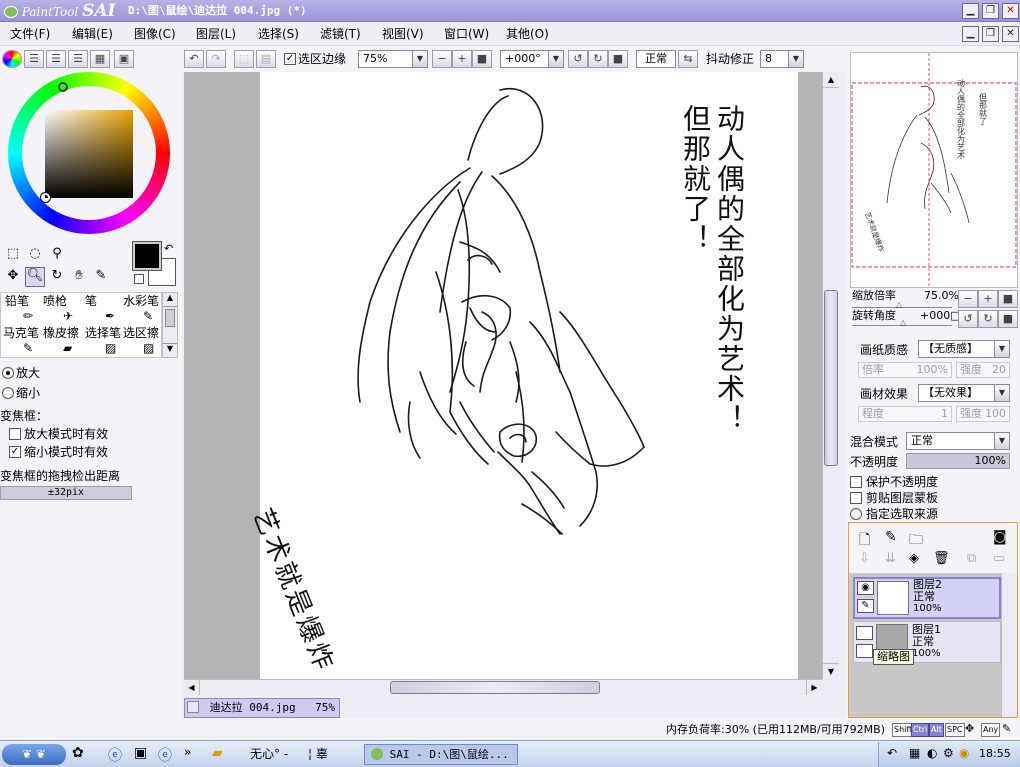  What do you see at coordinates (35, 255) in the screenshot?
I see `lasso-icon: ◌` at bounding box center [35, 255].